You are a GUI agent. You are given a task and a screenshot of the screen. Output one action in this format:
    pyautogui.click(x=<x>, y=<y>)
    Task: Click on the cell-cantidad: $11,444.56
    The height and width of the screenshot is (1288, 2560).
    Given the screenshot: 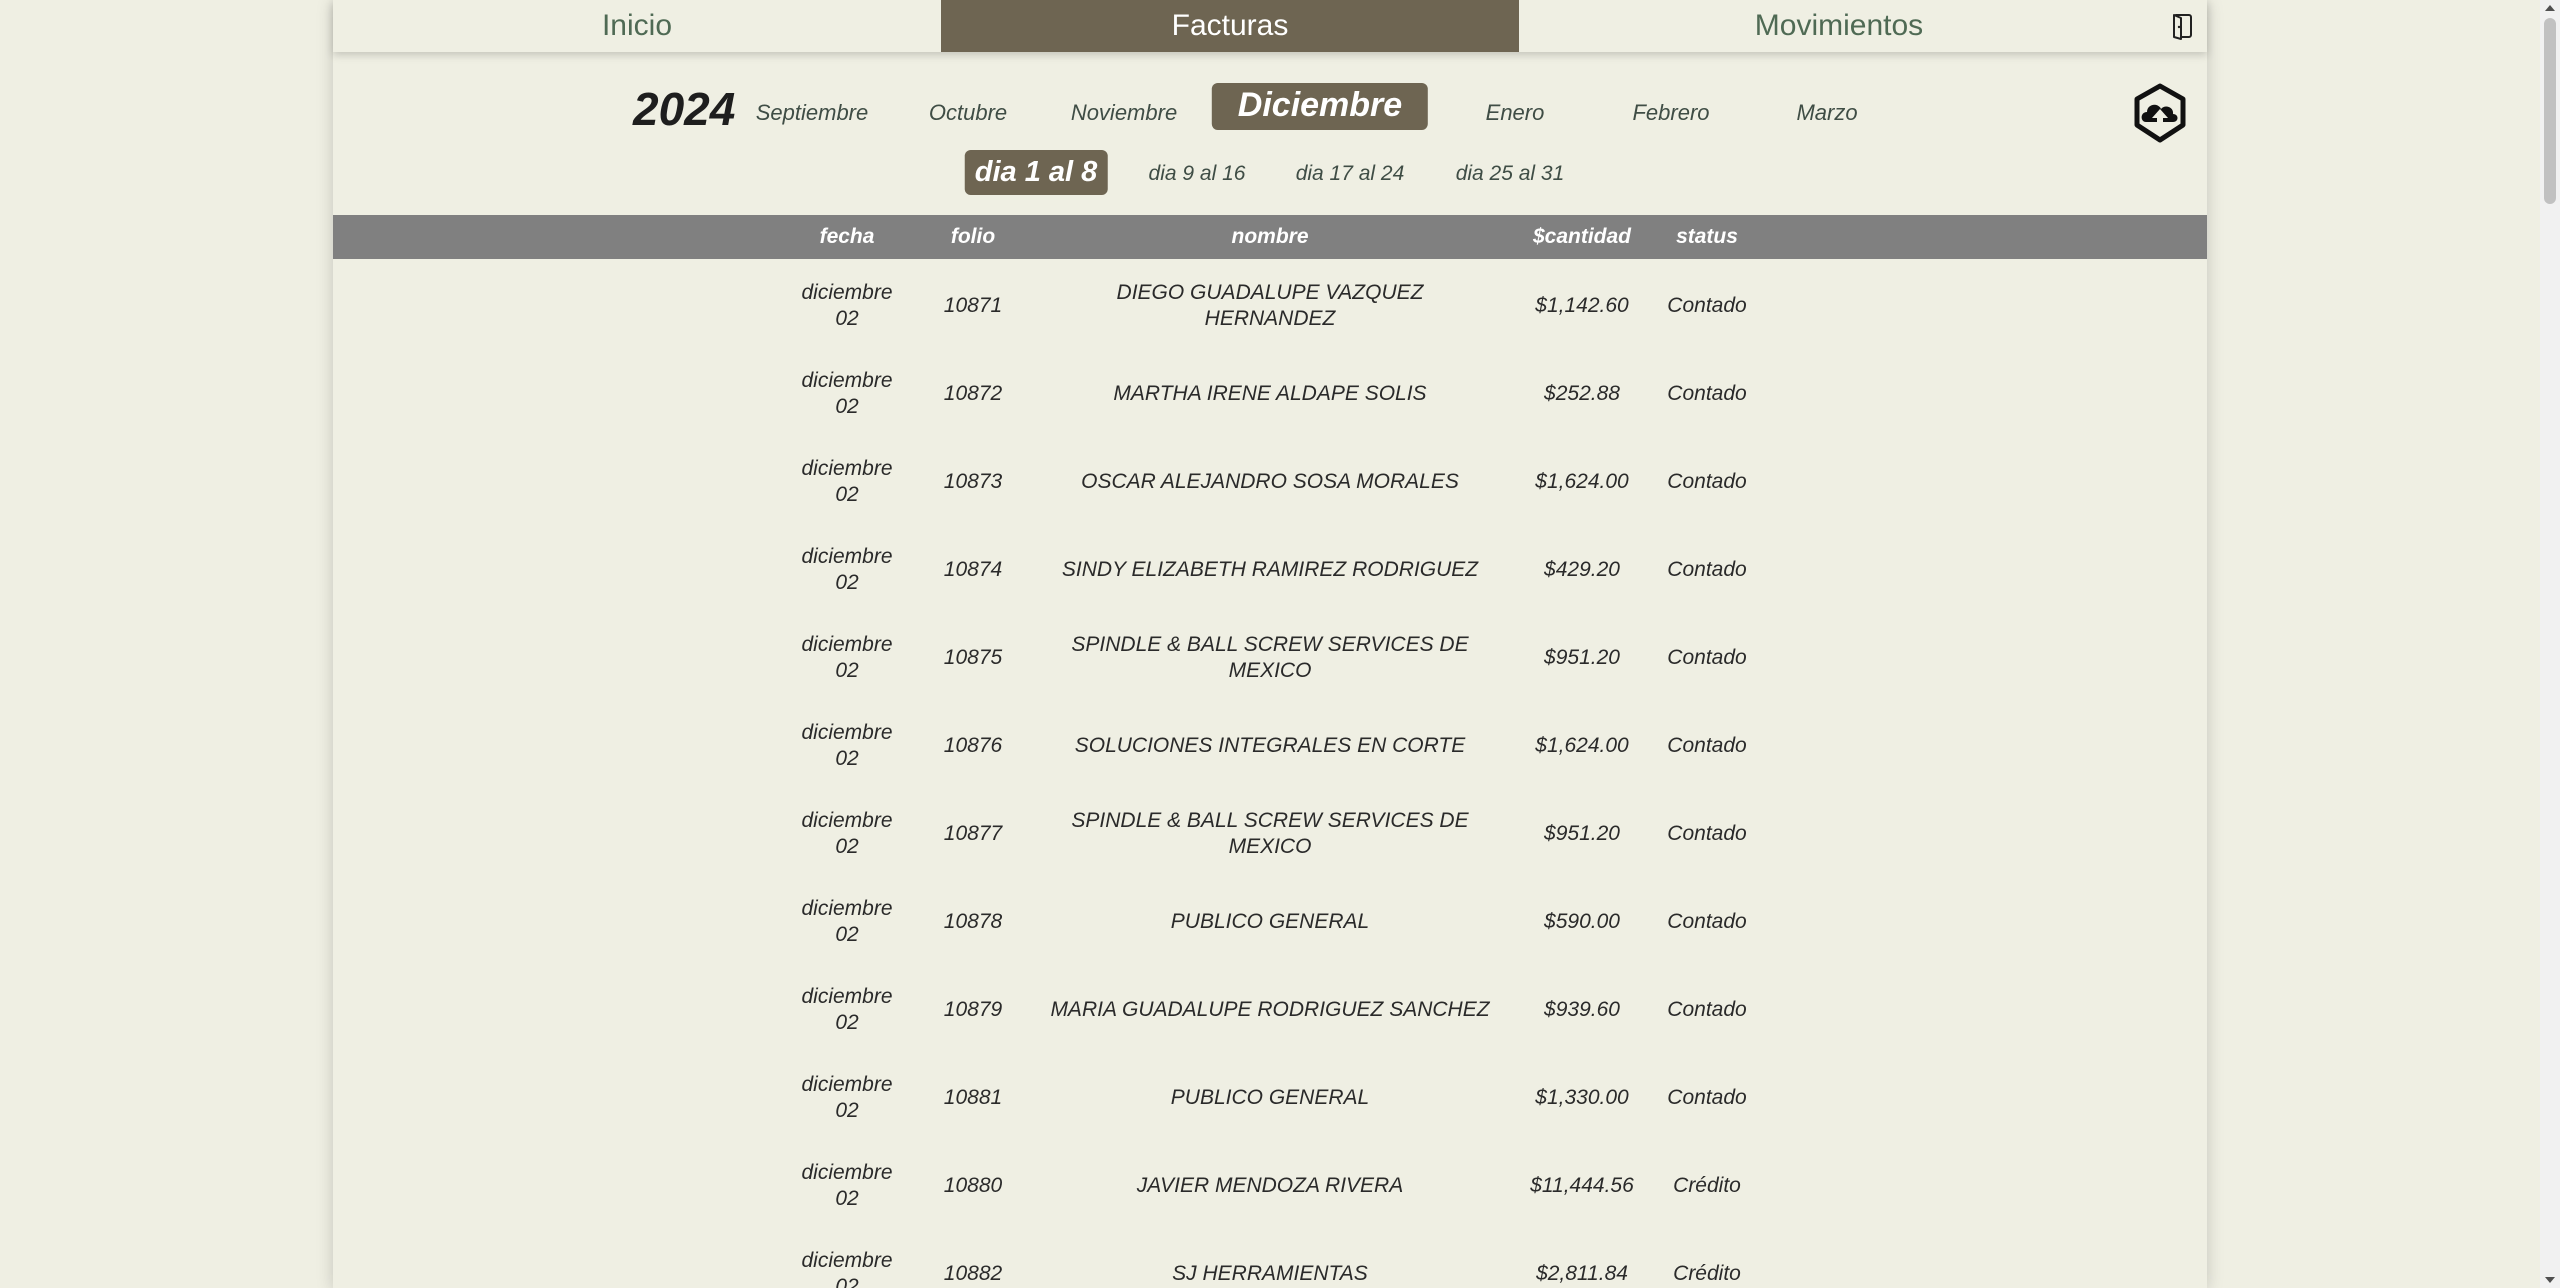 What is the action you would take?
    pyautogui.click(x=1582, y=1185)
    